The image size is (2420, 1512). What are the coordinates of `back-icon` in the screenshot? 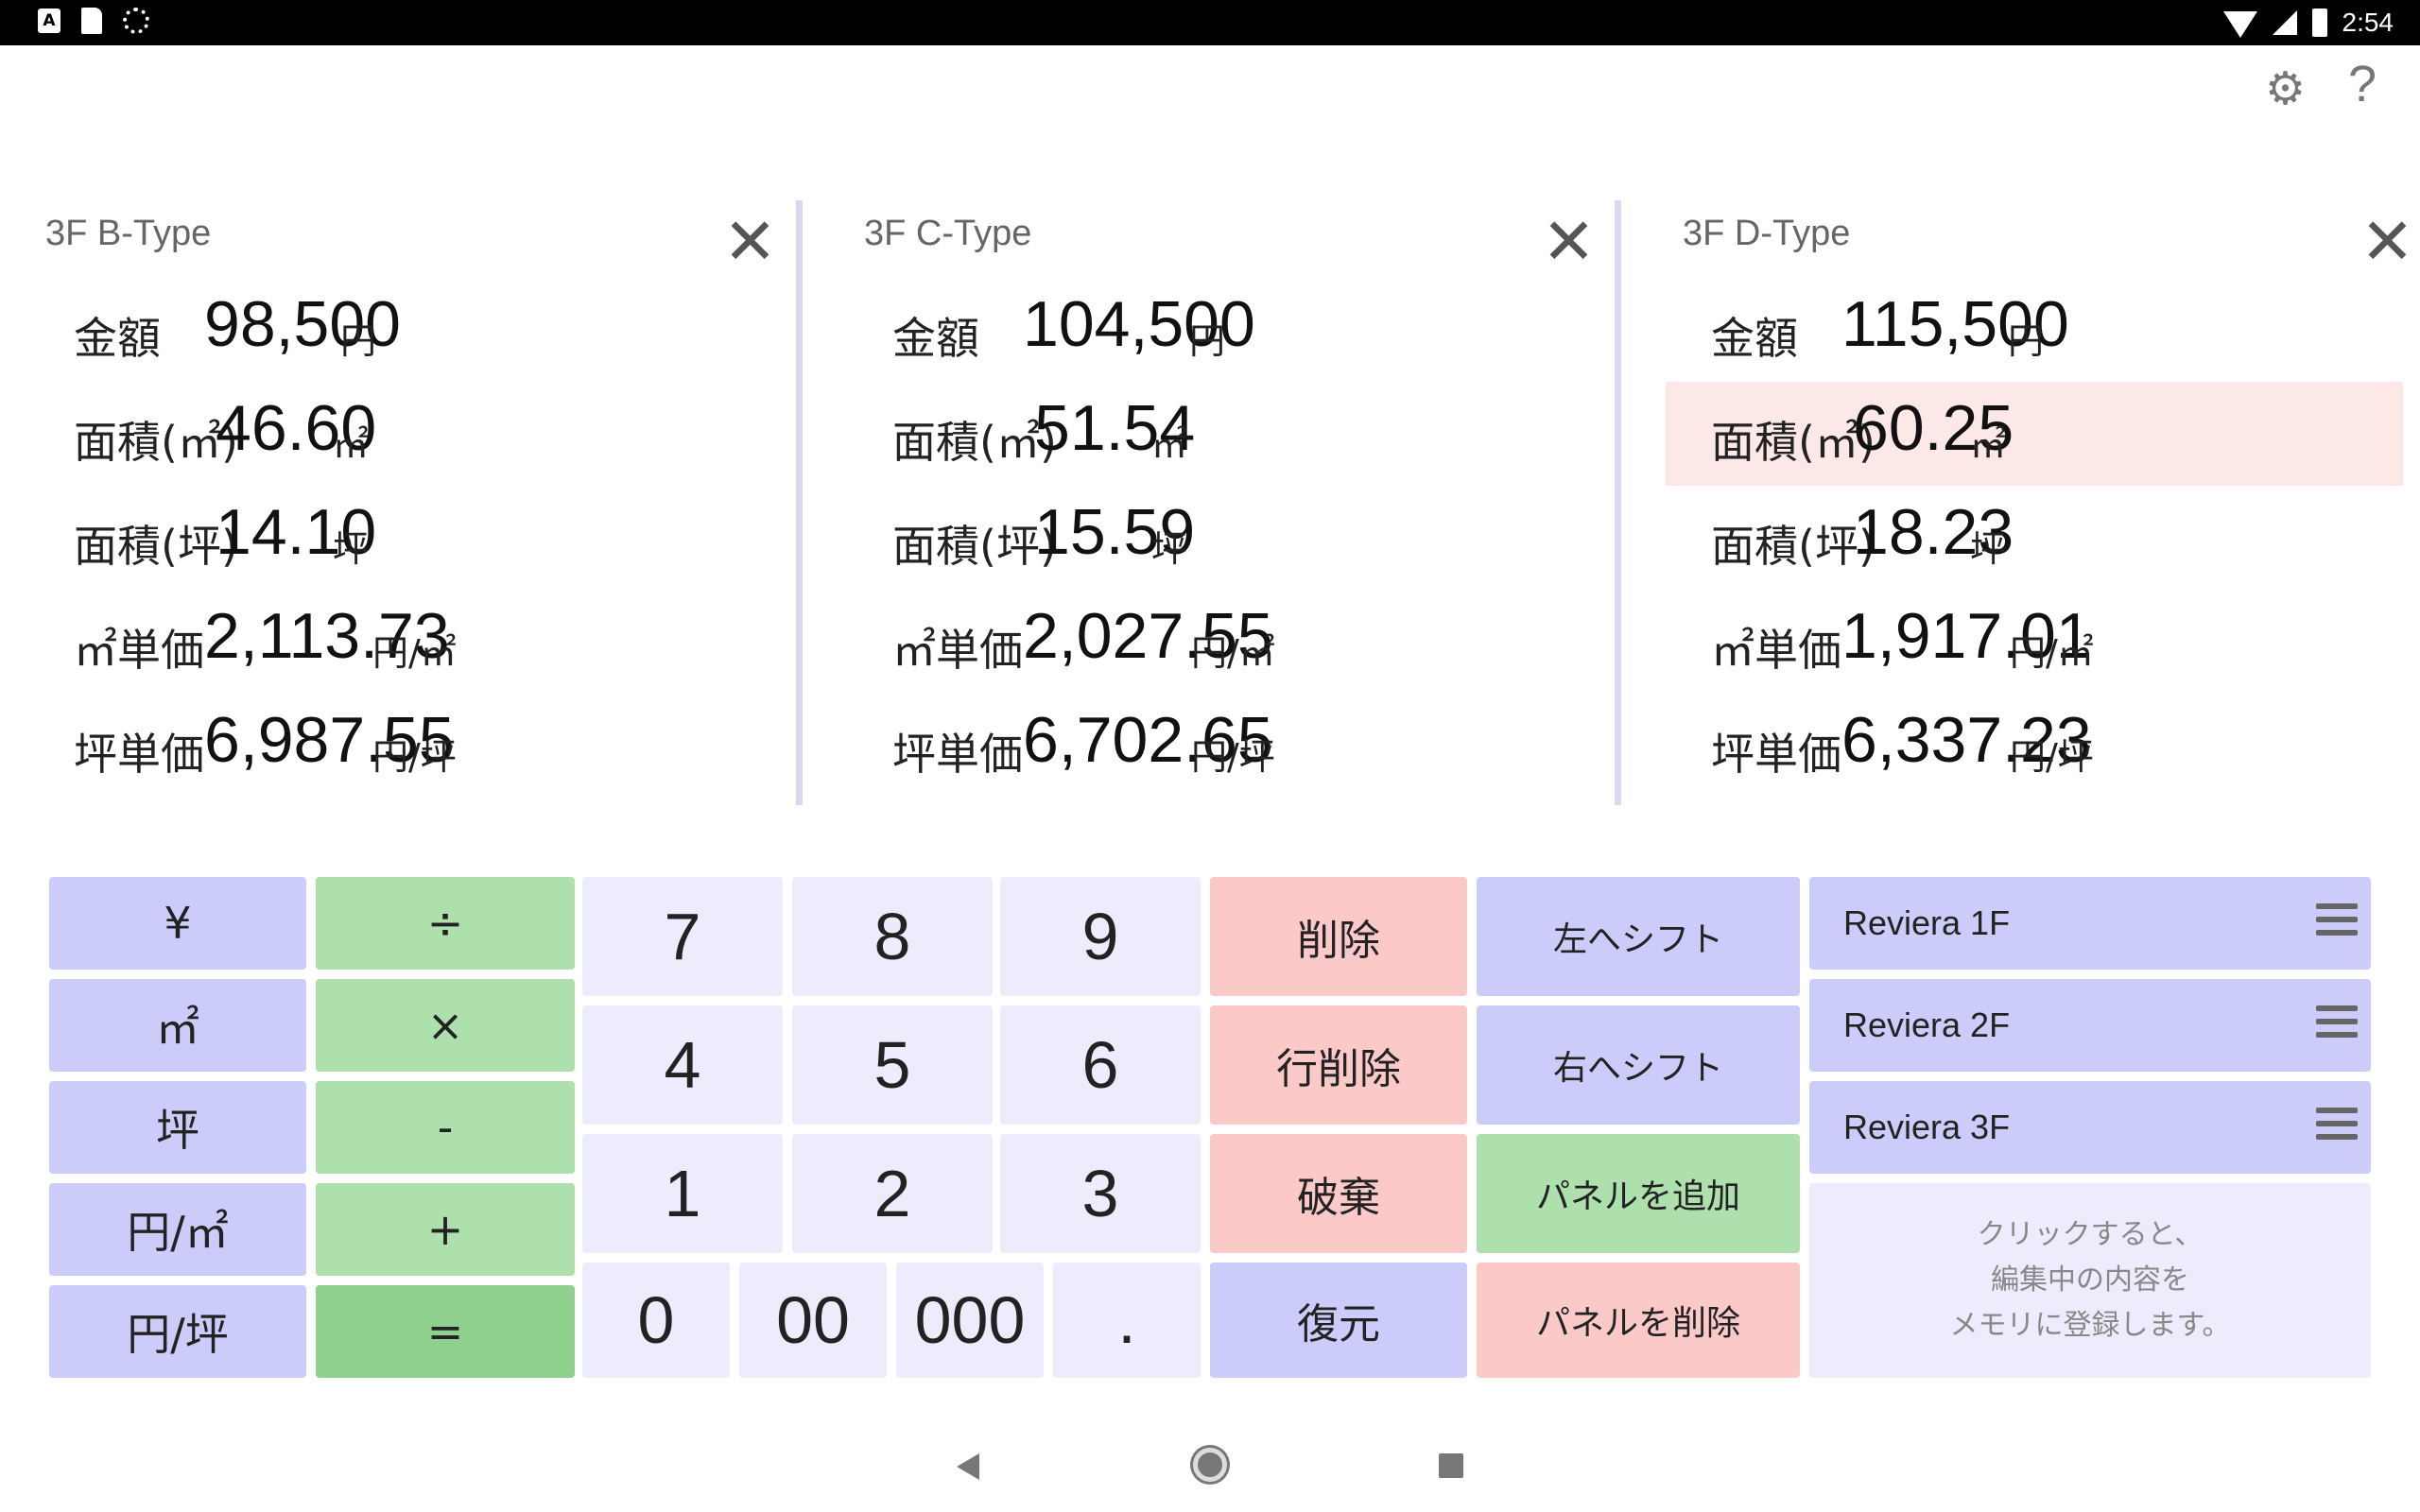 It's located at (968, 1466).